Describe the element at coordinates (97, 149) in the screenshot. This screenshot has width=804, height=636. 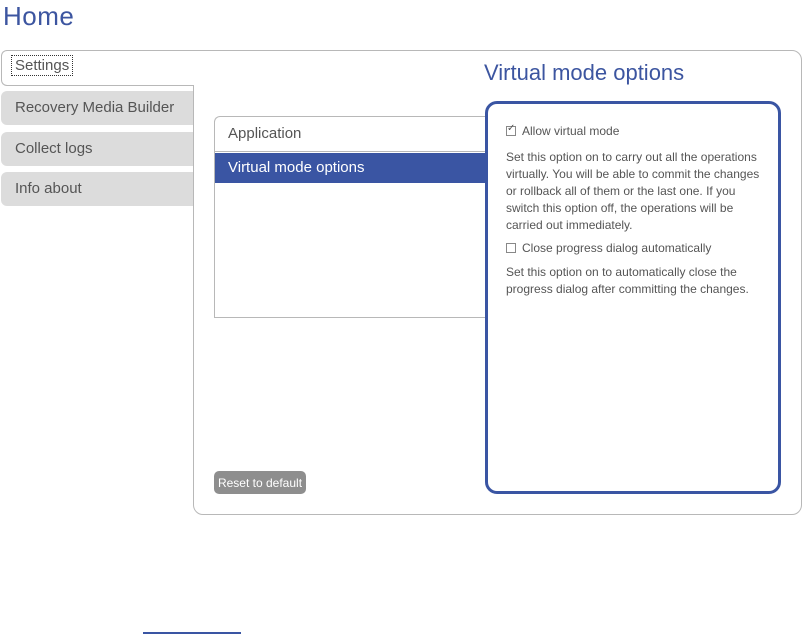
I see `tab-collect-logs: Collect logs` at that location.